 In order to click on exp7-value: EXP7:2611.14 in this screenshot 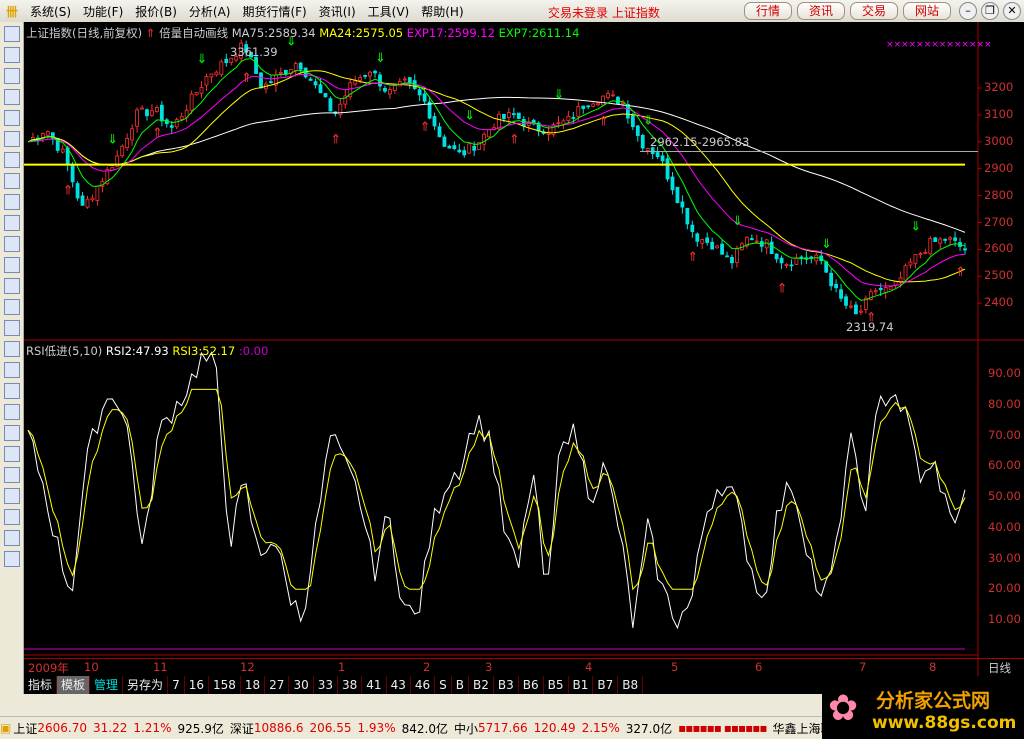, I will do `click(539, 33)`.